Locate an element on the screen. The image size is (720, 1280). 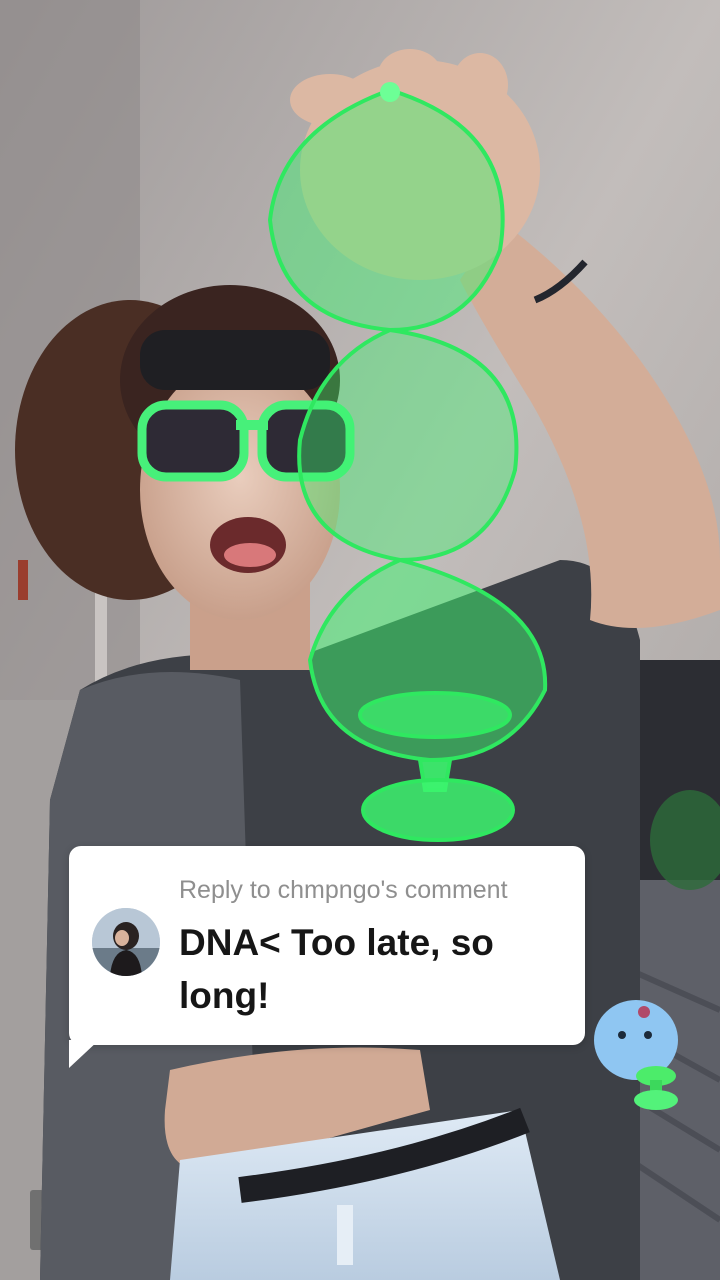
commenter-avatar is located at coordinates (126, 942).